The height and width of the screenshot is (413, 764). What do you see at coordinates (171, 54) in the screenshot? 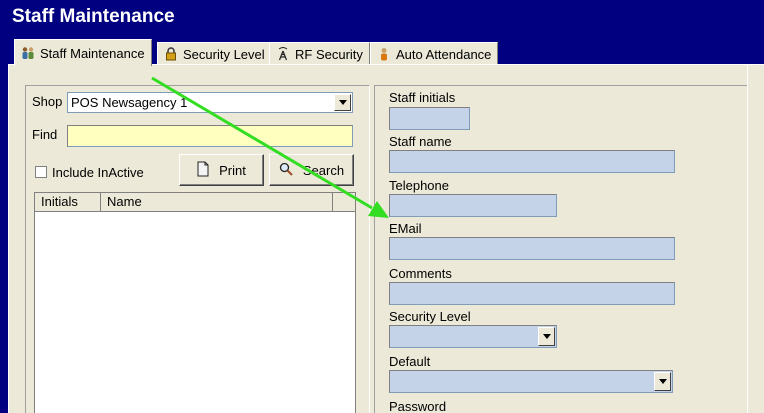
I see `lock-icon` at bounding box center [171, 54].